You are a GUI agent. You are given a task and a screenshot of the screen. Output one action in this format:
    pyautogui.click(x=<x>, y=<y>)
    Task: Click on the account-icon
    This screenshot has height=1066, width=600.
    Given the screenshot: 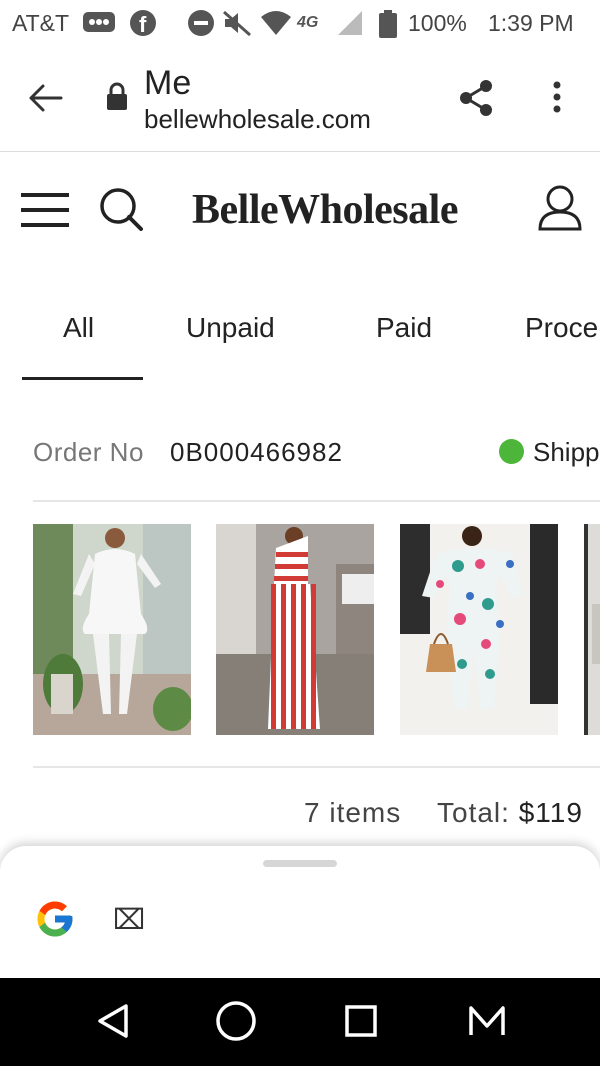 What is the action you would take?
    pyautogui.click(x=560, y=208)
    